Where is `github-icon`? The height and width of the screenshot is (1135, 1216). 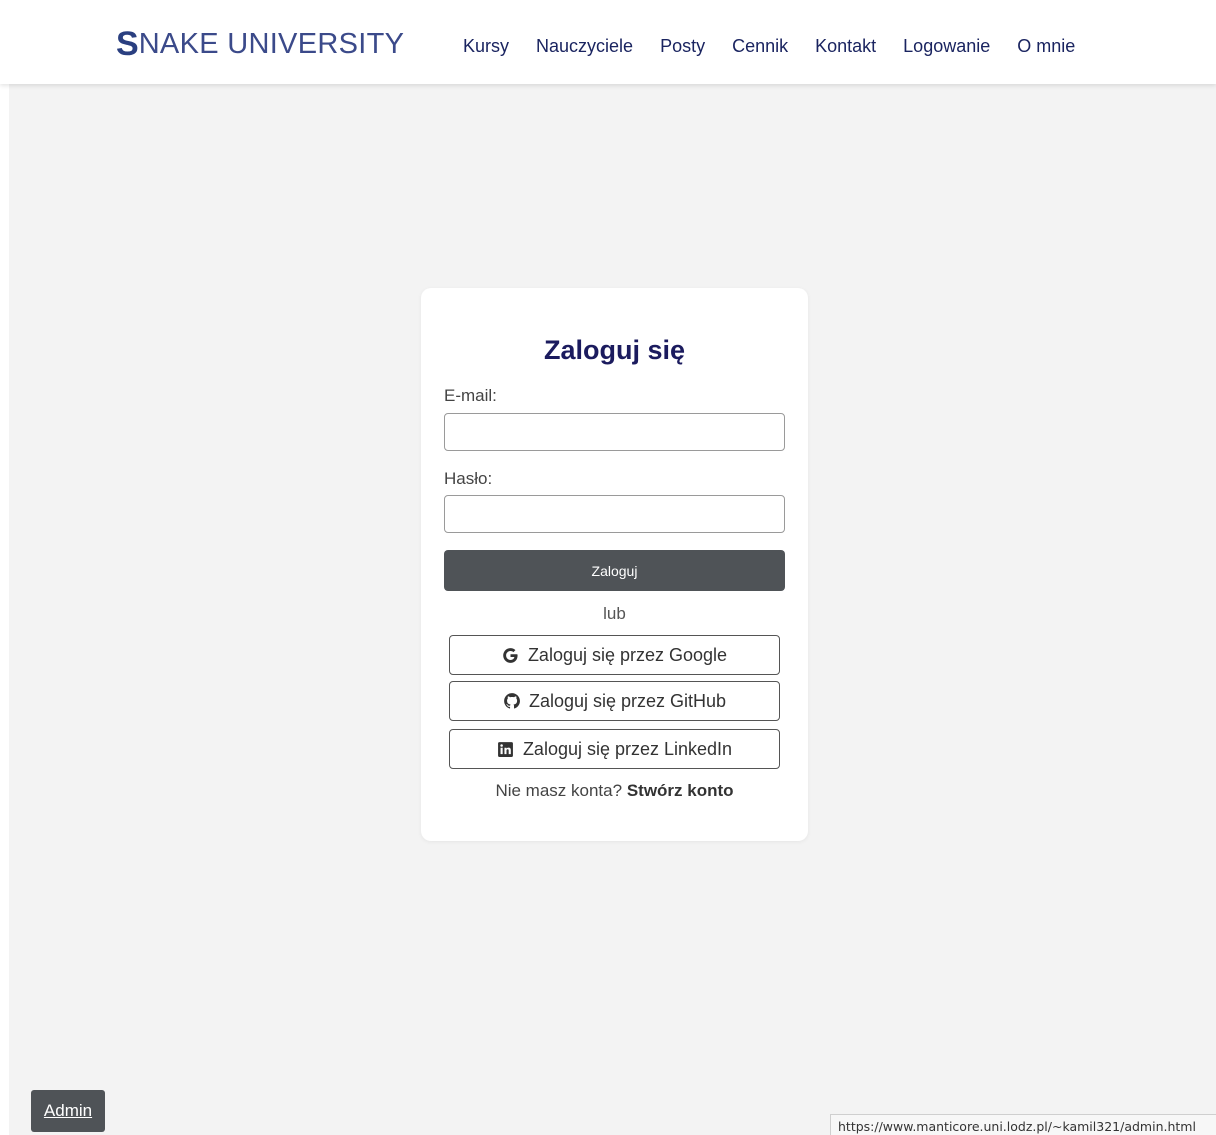
github-icon is located at coordinates (512, 701).